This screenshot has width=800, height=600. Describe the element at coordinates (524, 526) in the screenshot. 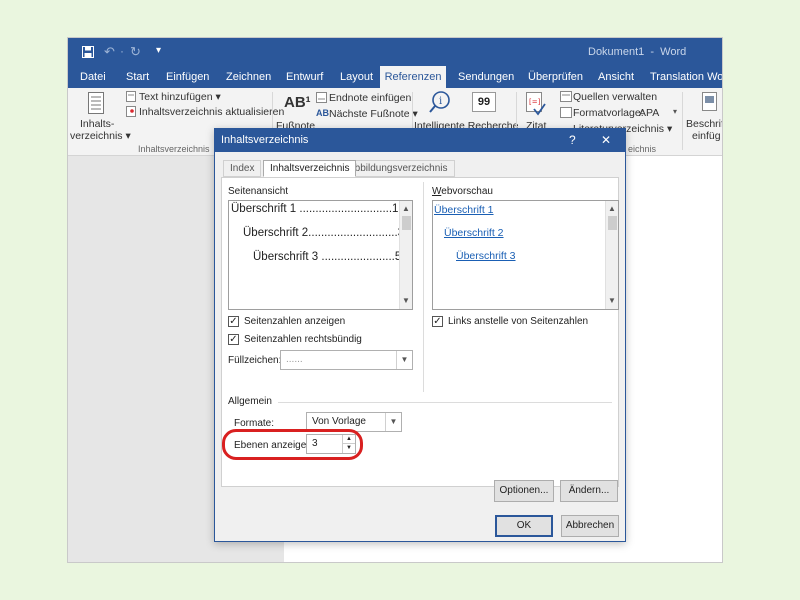

I see `ok-button: OK` at that location.